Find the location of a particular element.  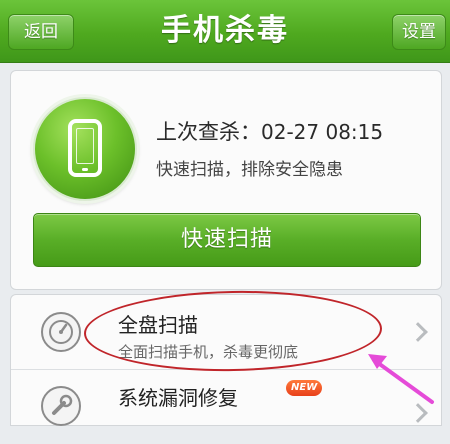

title-bar: 返回 手机杀毒 设置 is located at coordinates (225, 31).